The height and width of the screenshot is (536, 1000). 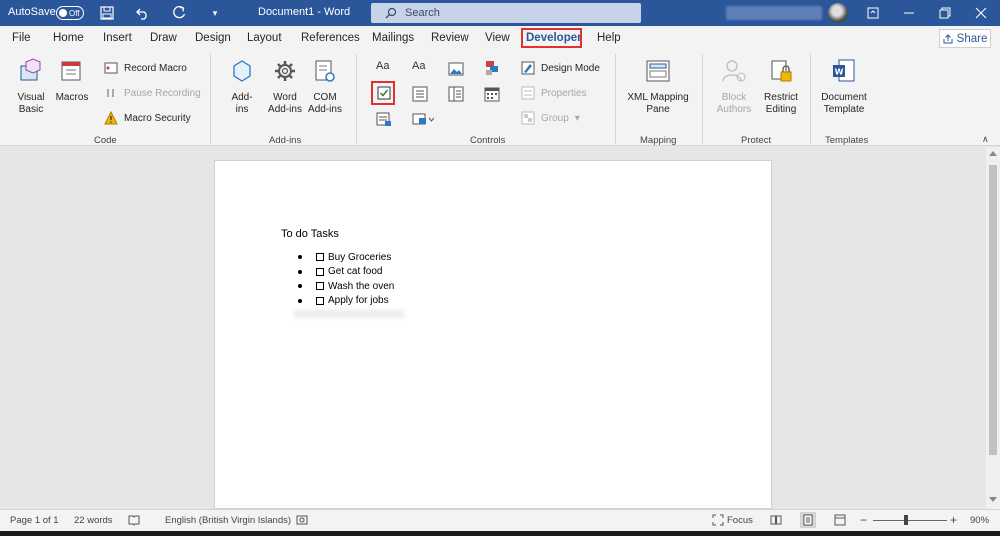 I want to click on zoom-slider-thumb, so click(x=906, y=520).